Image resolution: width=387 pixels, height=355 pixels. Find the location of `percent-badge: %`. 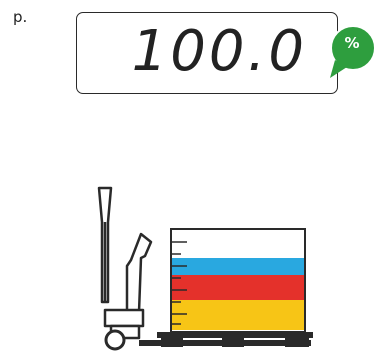

percent-badge: % is located at coordinates (353, 53).